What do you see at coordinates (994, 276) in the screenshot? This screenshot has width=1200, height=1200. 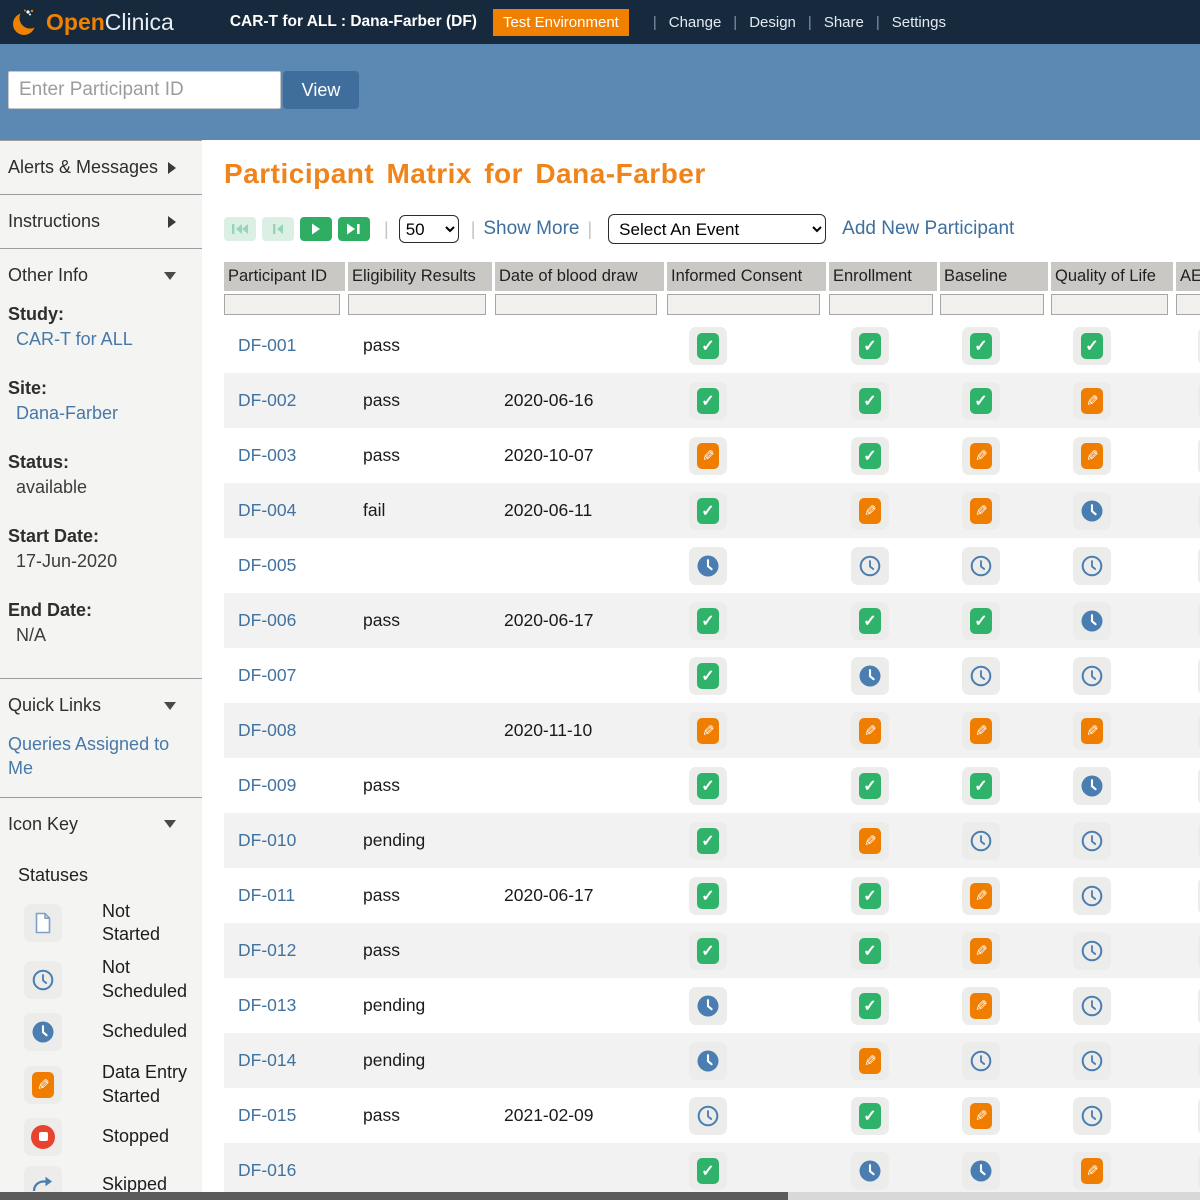 I see `column-header-baseline: Baseline` at bounding box center [994, 276].